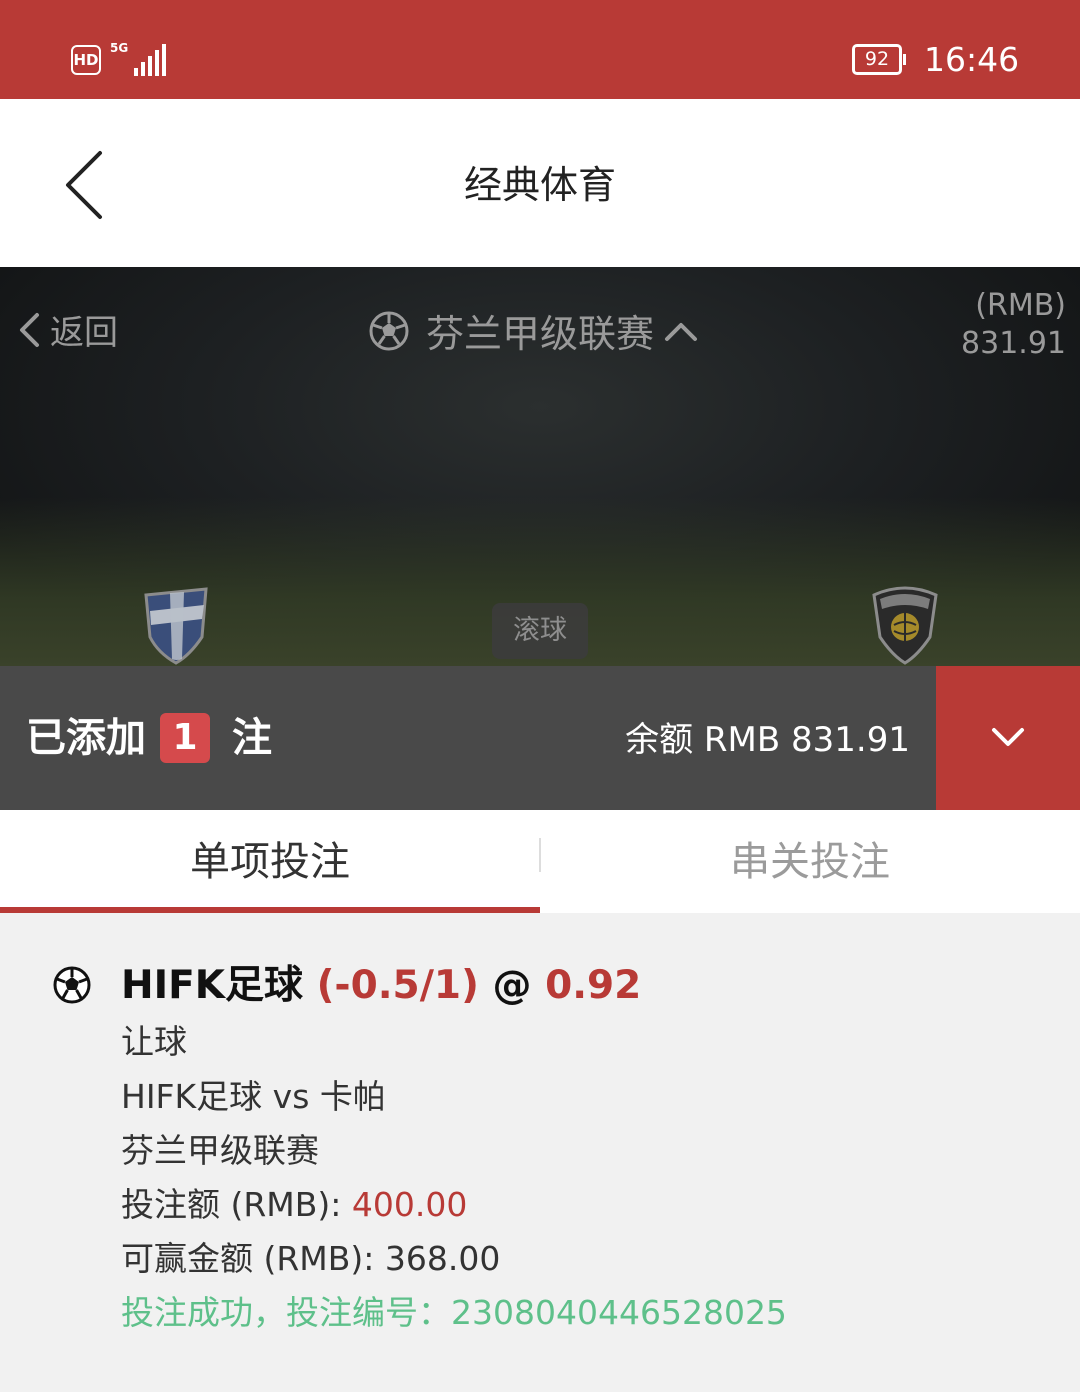 The width and height of the screenshot is (1080, 1392). What do you see at coordinates (253, 1096) in the screenshot?
I see `bet-match: HIFK足球 vs 卡帕` at bounding box center [253, 1096].